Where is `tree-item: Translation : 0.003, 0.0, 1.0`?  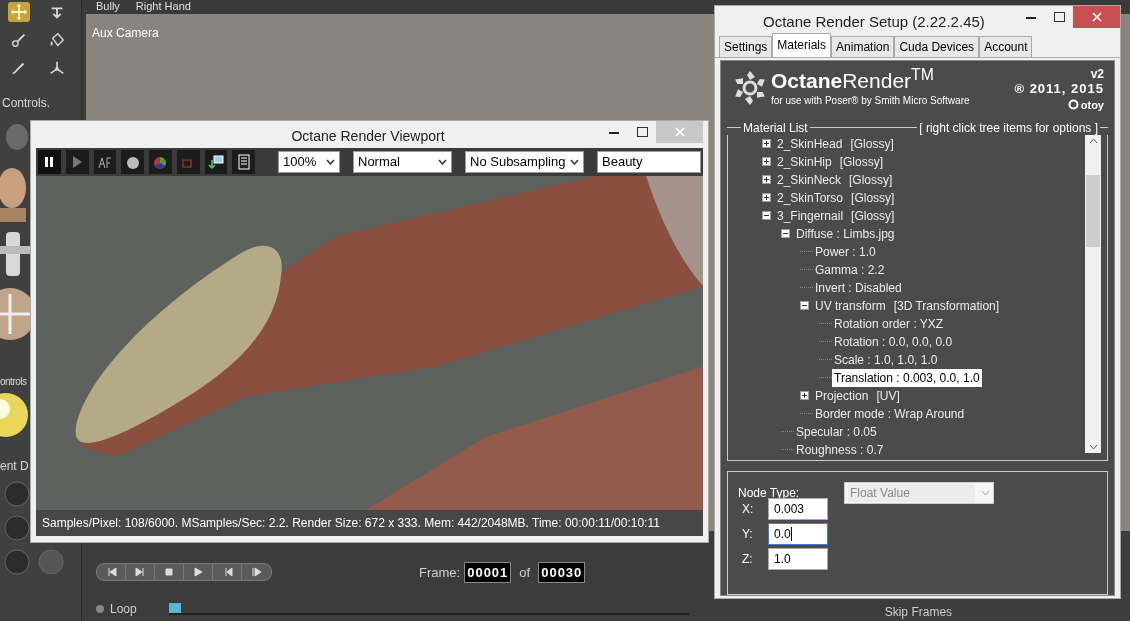
tree-item: Translation : 0.003, 0.0, 1.0 is located at coordinates (907, 377).